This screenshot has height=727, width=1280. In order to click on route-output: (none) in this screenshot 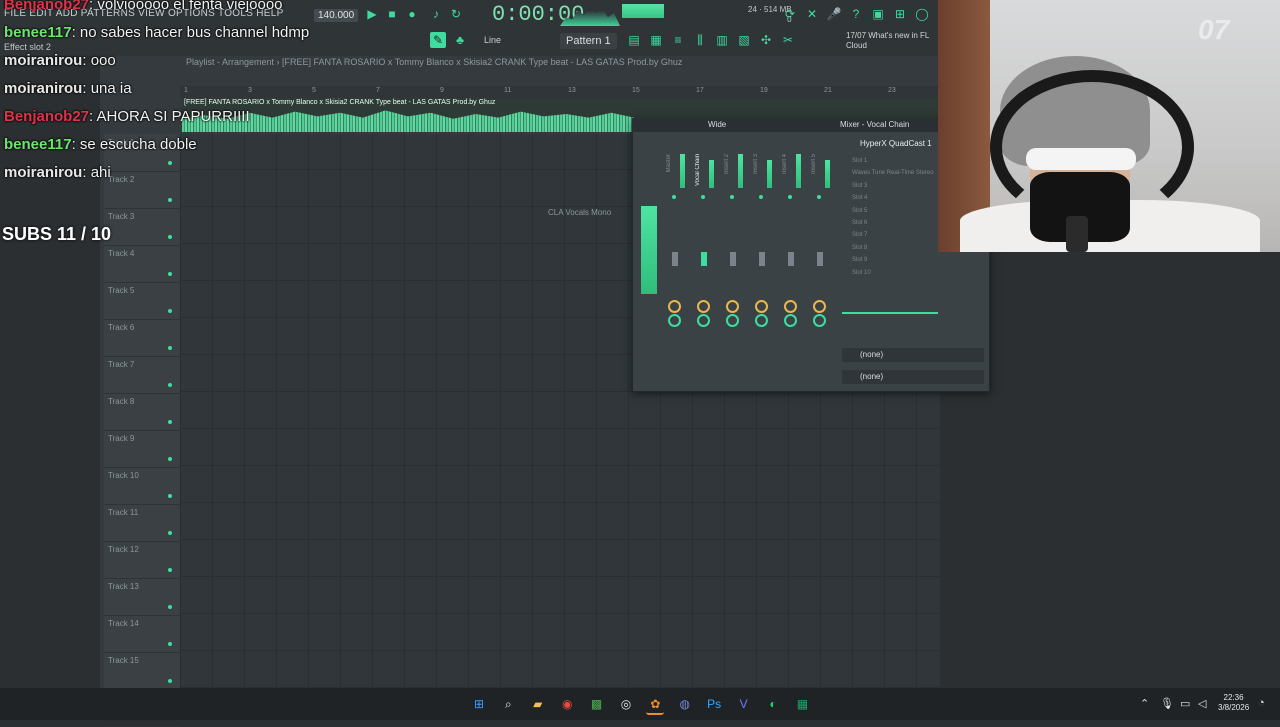, I will do `click(913, 377)`.